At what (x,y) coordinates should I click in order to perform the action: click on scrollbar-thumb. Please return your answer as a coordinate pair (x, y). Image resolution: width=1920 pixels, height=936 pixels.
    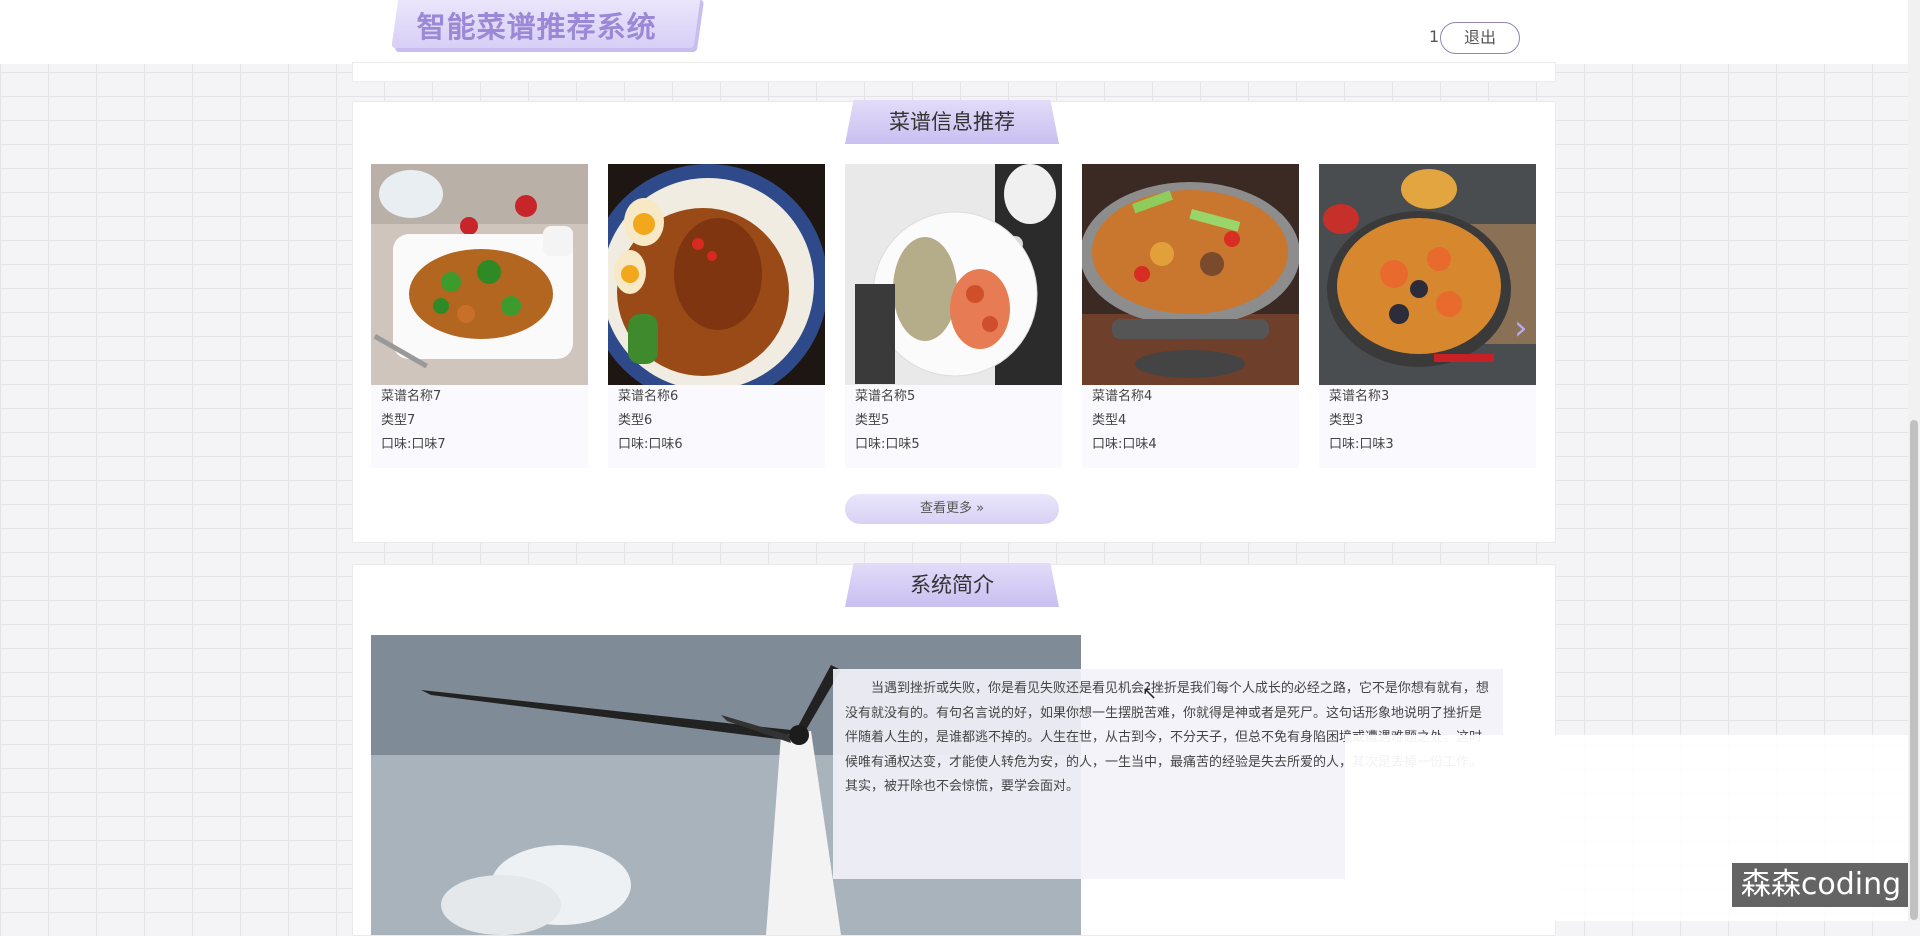
    Looking at the image, I should click on (1914, 670).